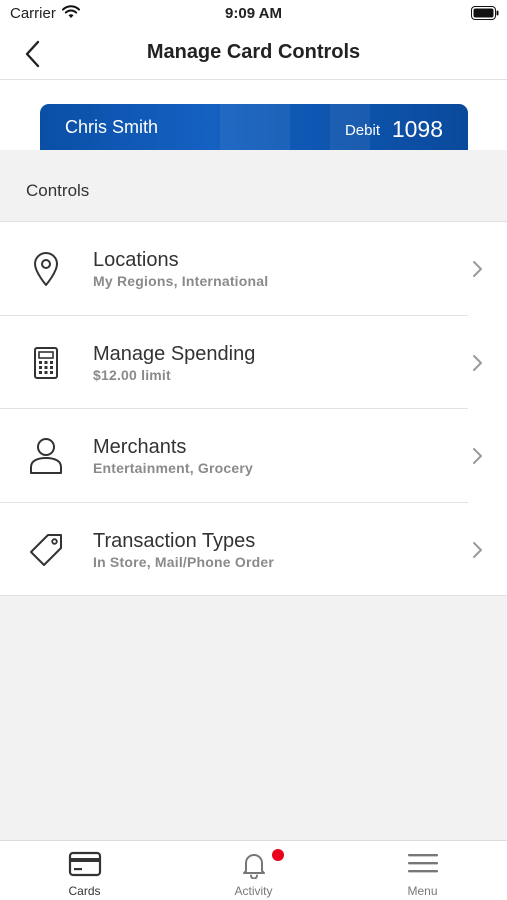 This screenshot has height=900, width=507. What do you see at coordinates (253, 186) in the screenshot?
I see `section-header: Controls` at bounding box center [253, 186].